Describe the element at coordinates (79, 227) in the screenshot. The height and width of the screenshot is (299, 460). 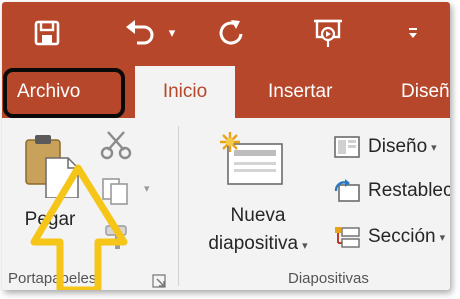
I see `annotation-arrow` at that location.